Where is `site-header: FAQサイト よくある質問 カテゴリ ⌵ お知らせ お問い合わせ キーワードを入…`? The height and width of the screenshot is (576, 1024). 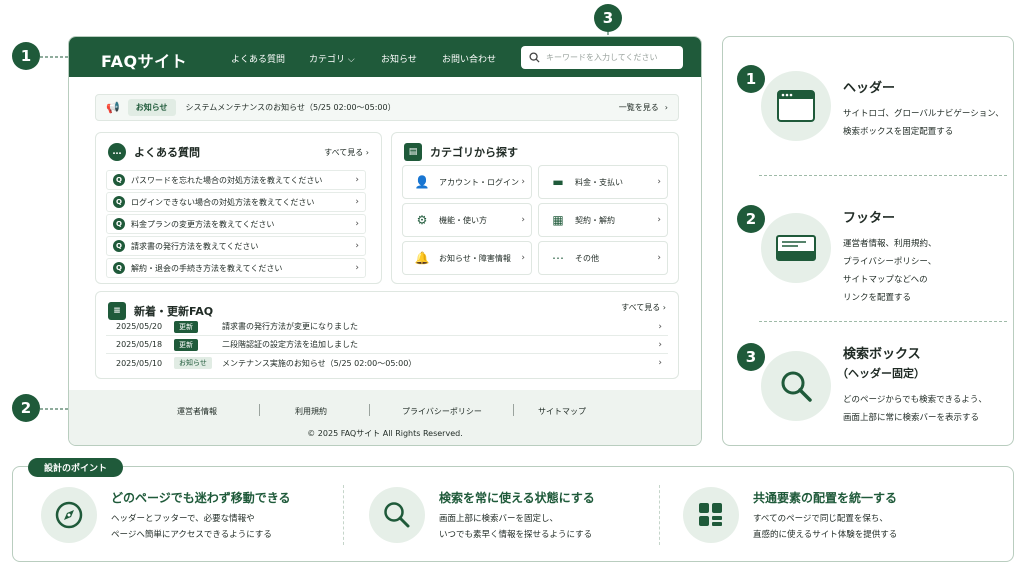 site-header: FAQサイト よくある質問 カテゴリ ⌵ お知らせ お問い合わせ キーワードを入… is located at coordinates (385, 57).